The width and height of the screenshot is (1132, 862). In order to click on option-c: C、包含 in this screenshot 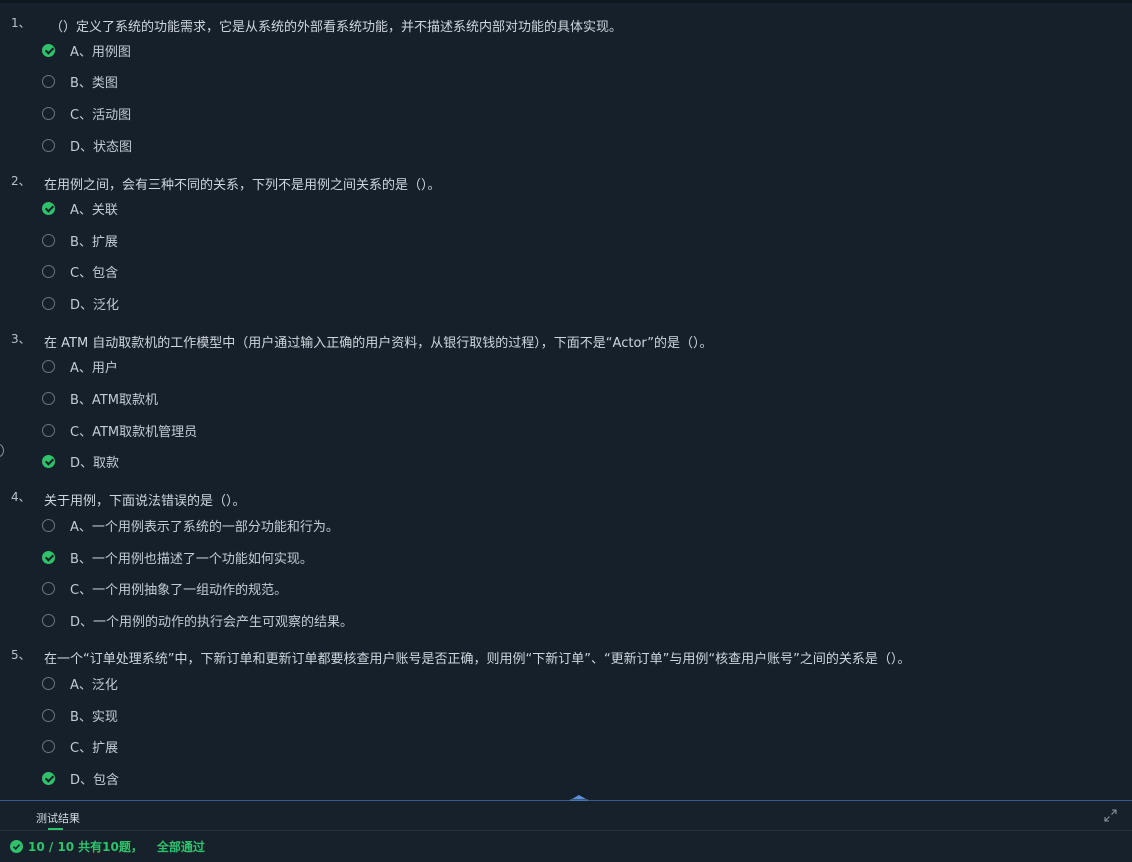, I will do `click(80, 271)`.